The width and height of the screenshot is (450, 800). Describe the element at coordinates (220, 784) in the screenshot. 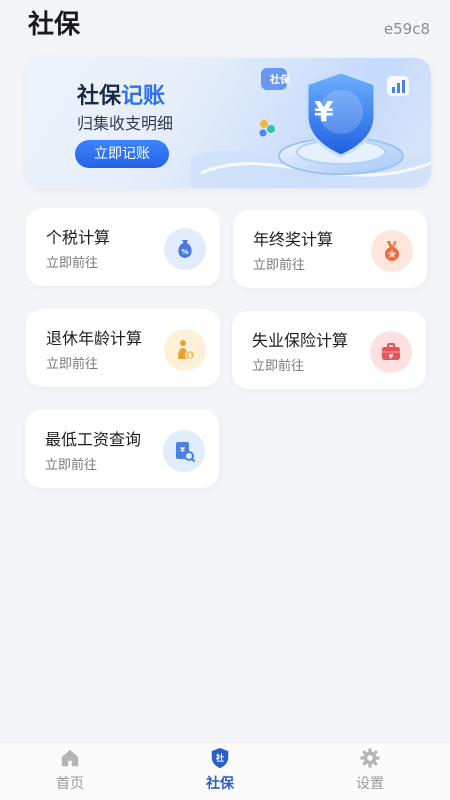

I see `tab-label: 社保` at that location.